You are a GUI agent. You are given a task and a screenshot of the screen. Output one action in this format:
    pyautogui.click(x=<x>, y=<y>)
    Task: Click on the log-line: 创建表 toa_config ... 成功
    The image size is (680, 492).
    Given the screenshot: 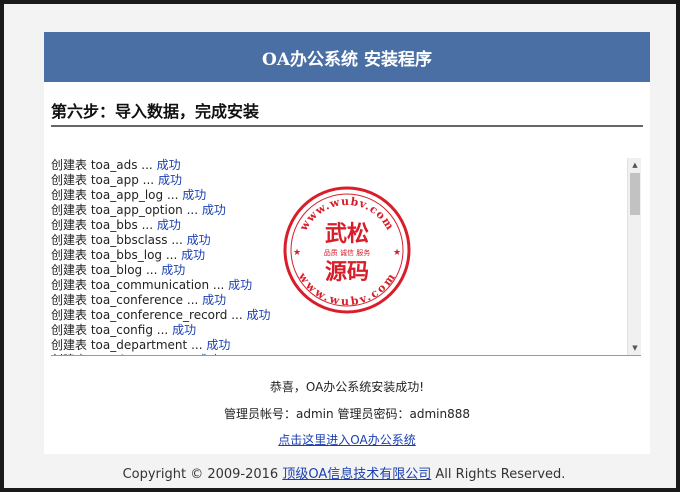 What is the action you would take?
    pyautogui.click(x=336, y=330)
    